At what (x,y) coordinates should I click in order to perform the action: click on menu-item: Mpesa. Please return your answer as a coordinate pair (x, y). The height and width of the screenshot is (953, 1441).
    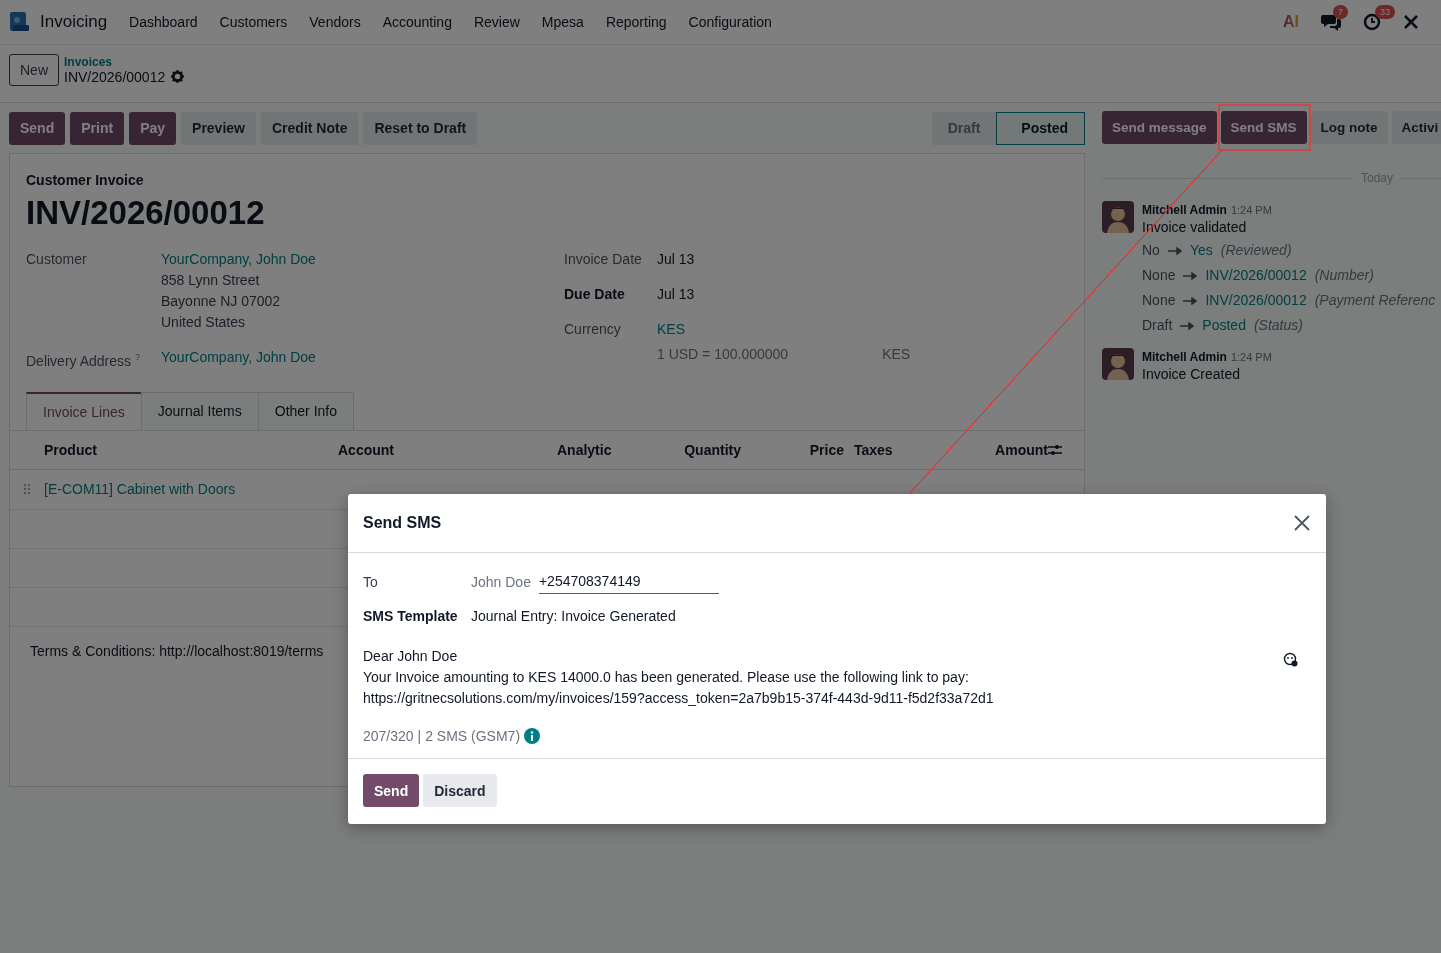
    Looking at the image, I should click on (562, 22).